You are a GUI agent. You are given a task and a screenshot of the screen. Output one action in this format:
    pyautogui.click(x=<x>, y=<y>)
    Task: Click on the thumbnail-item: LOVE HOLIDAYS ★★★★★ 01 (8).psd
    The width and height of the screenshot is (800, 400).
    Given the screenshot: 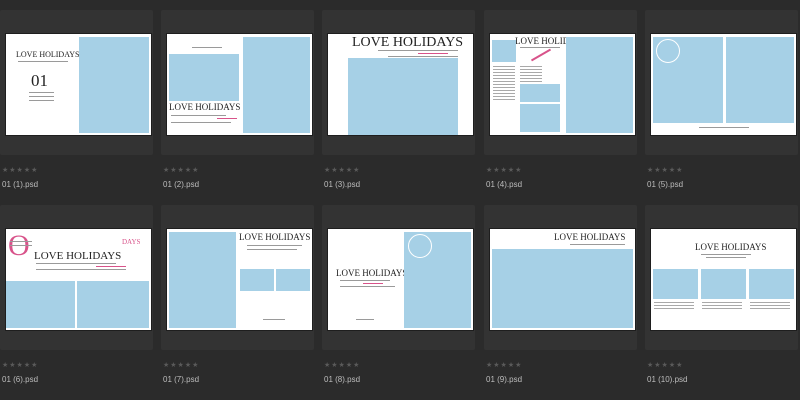 What is the action you would take?
    pyautogui.click(x=398, y=298)
    